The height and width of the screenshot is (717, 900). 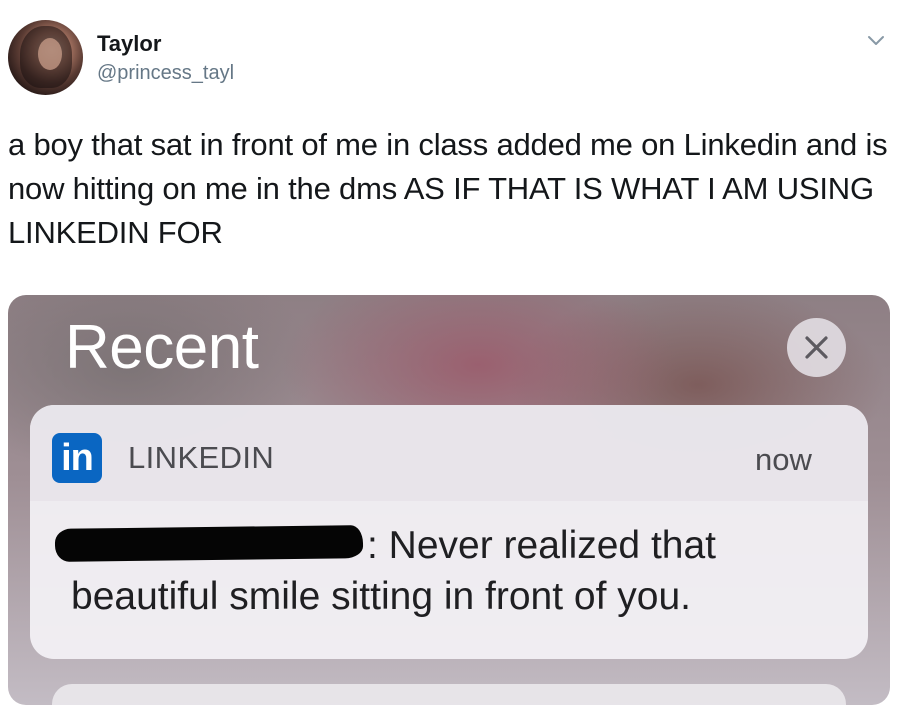 What do you see at coordinates (50, 54) in the screenshot?
I see `avatar-face` at bounding box center [50, 54].